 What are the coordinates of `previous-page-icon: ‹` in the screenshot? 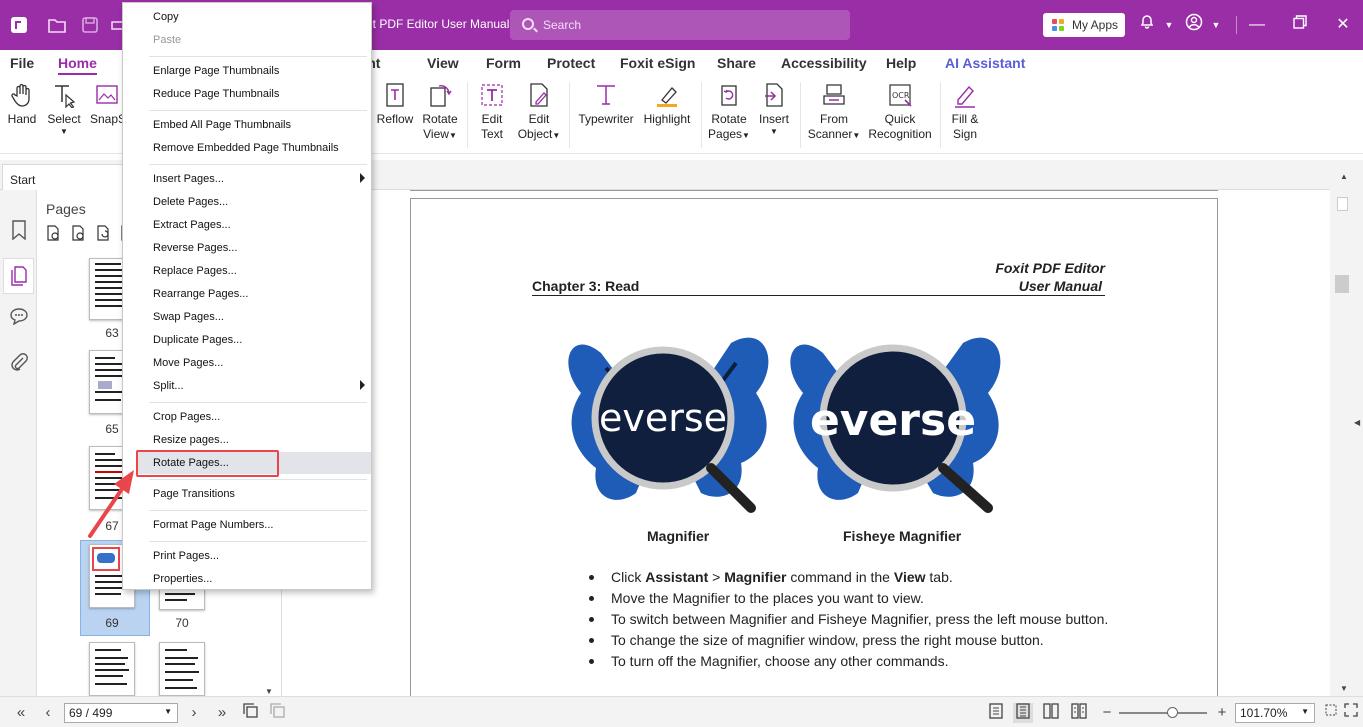 It's located at (48, 713).